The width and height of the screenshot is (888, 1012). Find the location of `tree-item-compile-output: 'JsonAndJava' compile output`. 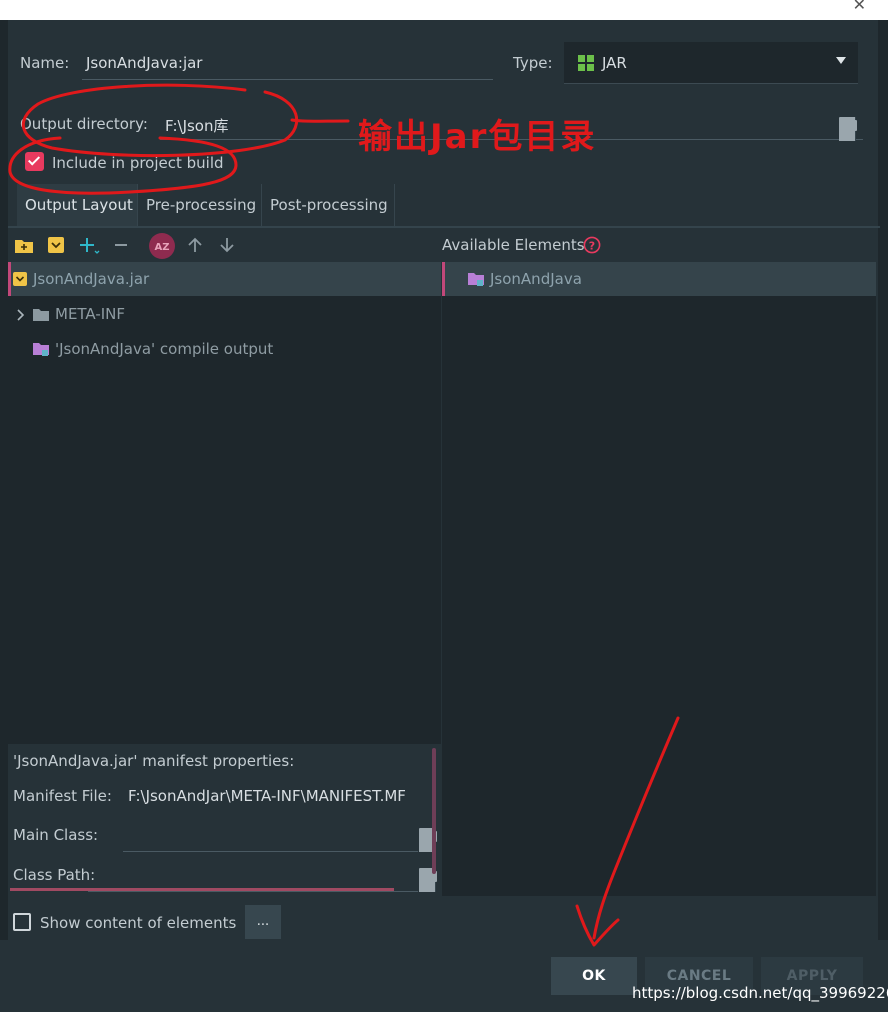

tree-item-compile-output: 'JsonAndJava' compile output is located at coordinates (164, 349).